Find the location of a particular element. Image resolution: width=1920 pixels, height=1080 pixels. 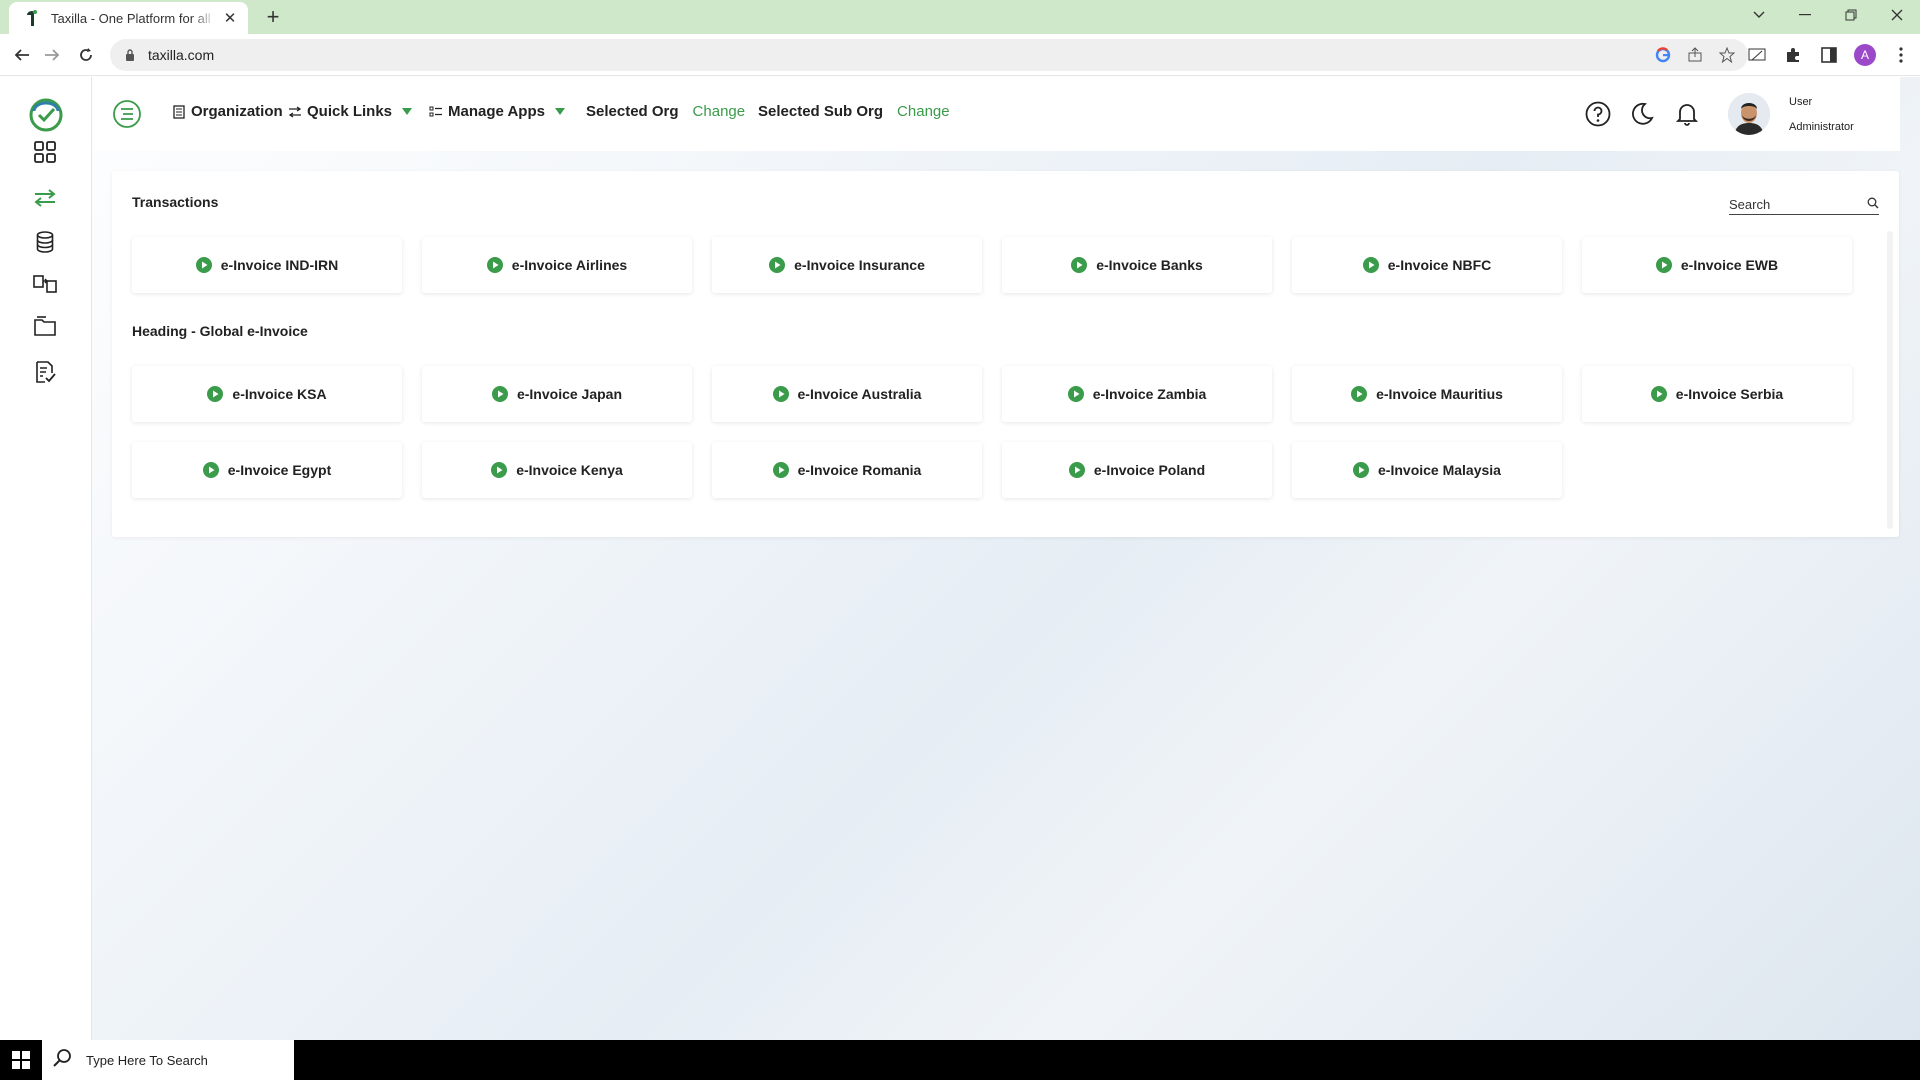

app-card: e-Invoice Mauritius is located at coordinates (1427, 394).